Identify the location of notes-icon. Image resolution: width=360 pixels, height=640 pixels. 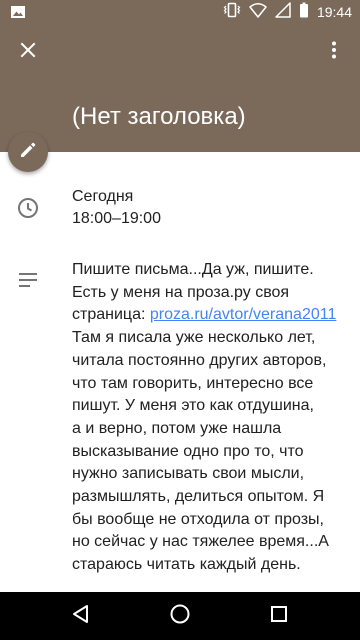
(28, 282).